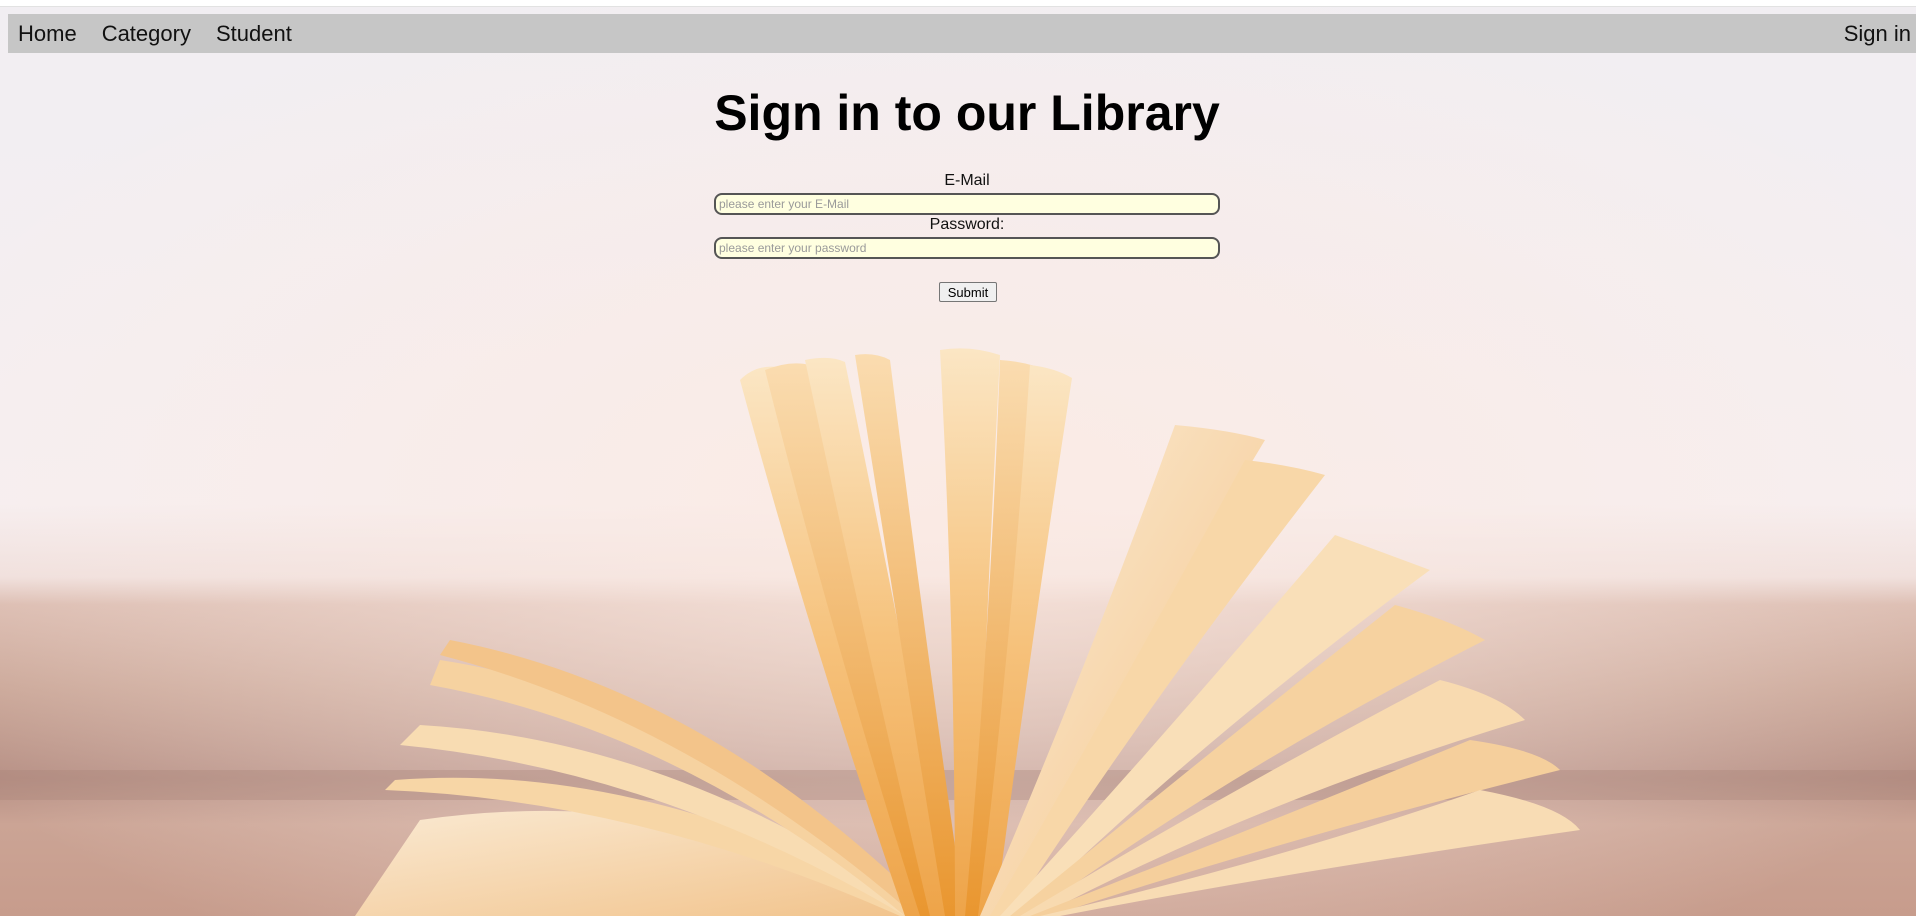 The height and width of the screenshot is (916, 1916). I want to click on top-navigation-bar: Home Category Student Sign in, so click(962, 33).